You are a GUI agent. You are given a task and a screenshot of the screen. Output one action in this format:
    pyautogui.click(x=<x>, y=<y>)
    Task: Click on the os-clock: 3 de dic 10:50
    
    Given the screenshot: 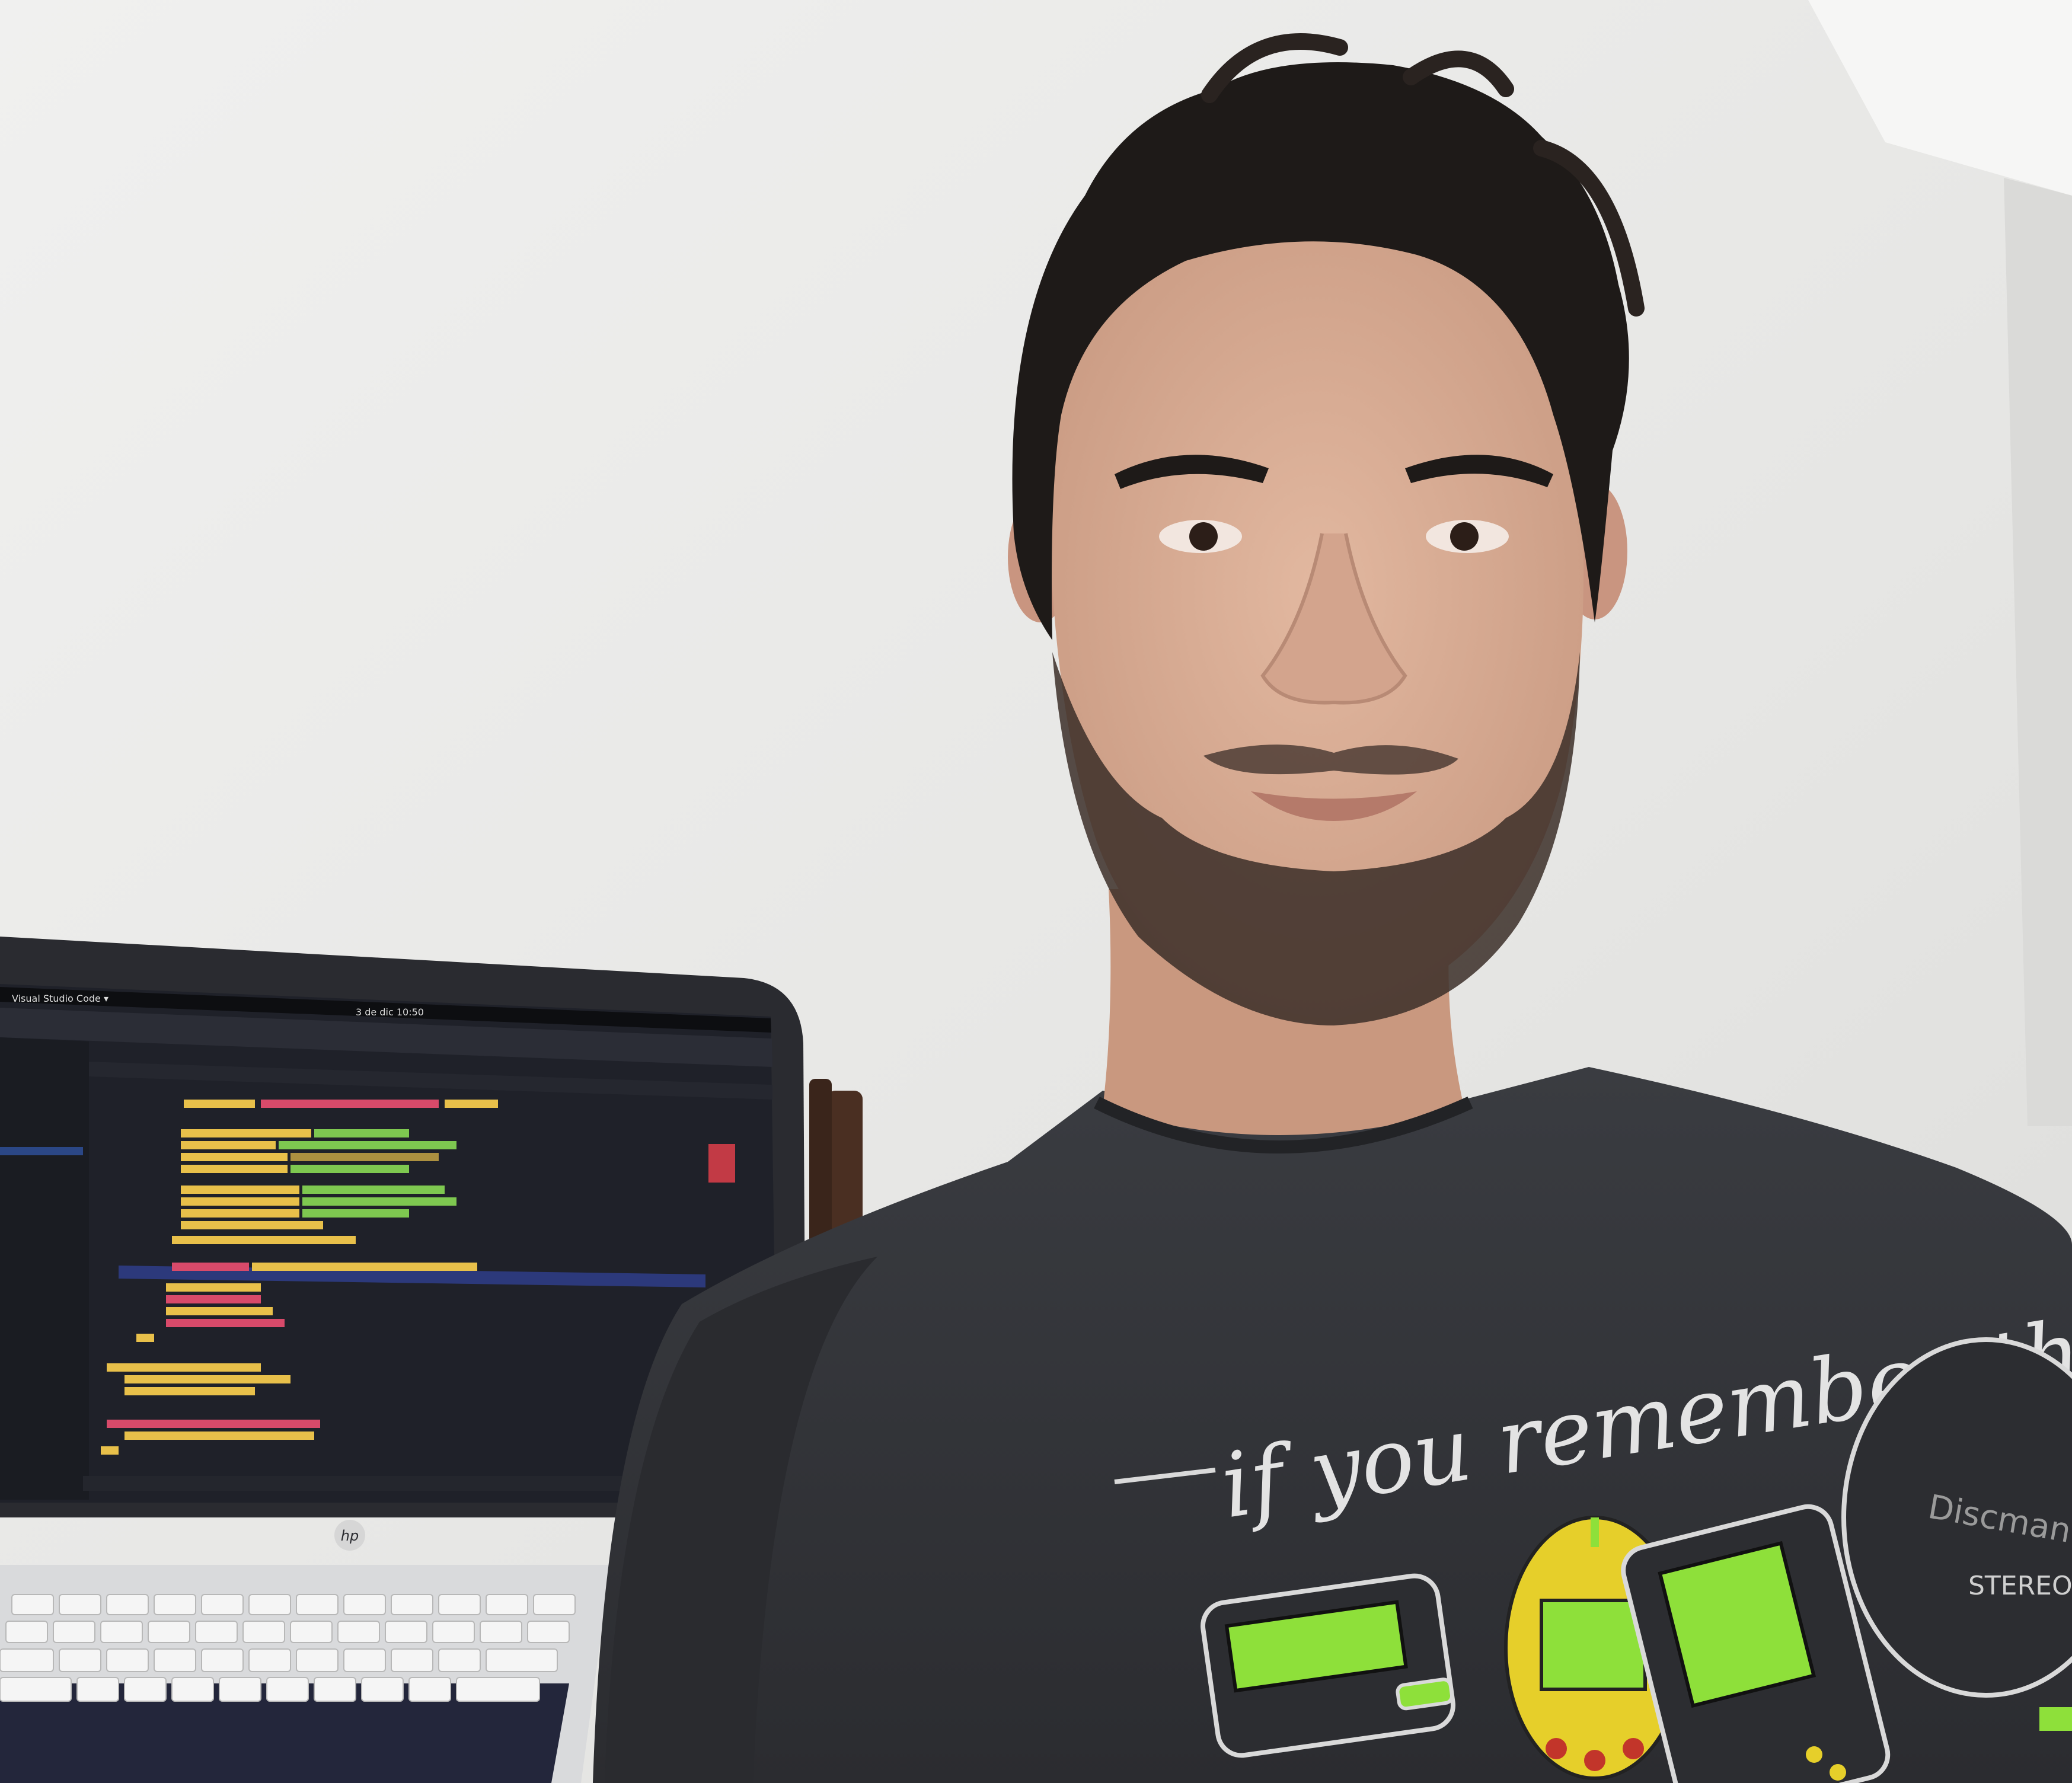 What is the action you would take?
    pyautogui.click(x=390, y=1012)
    